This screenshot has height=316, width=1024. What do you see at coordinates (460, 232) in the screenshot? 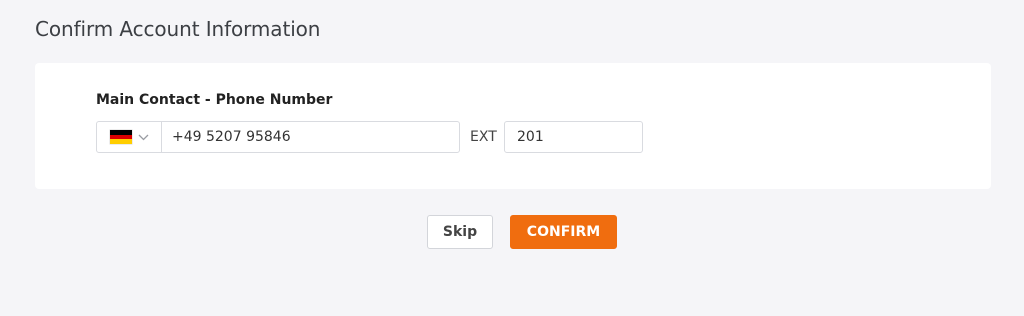
I see `skip-button: Skip` at bounding box center [460, 232].